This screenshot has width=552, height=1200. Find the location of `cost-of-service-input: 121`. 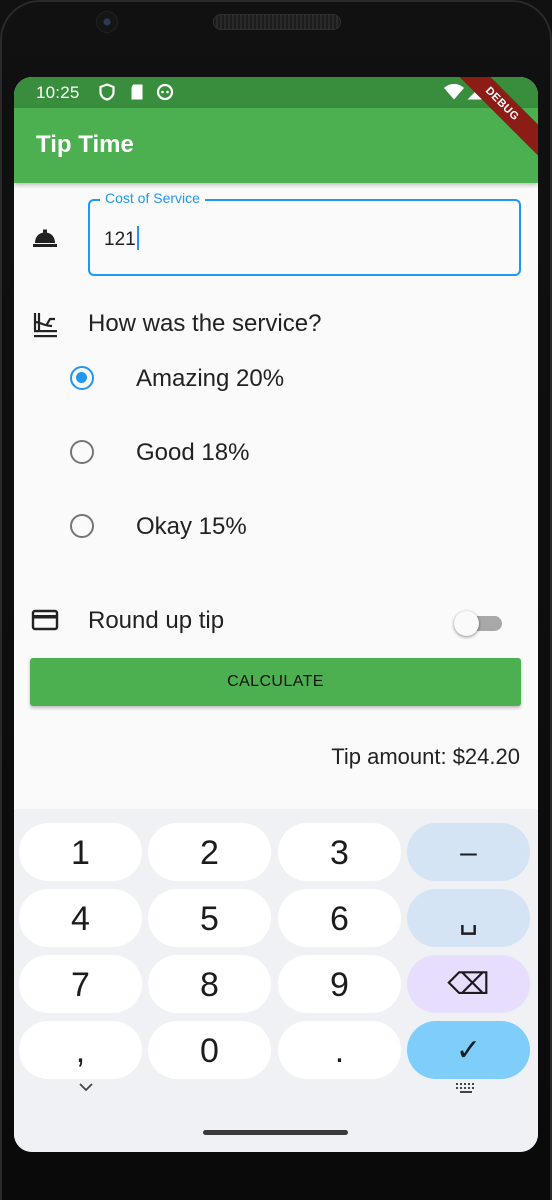

cost-of-service-input: 121 is located at coordinates (121, 238).